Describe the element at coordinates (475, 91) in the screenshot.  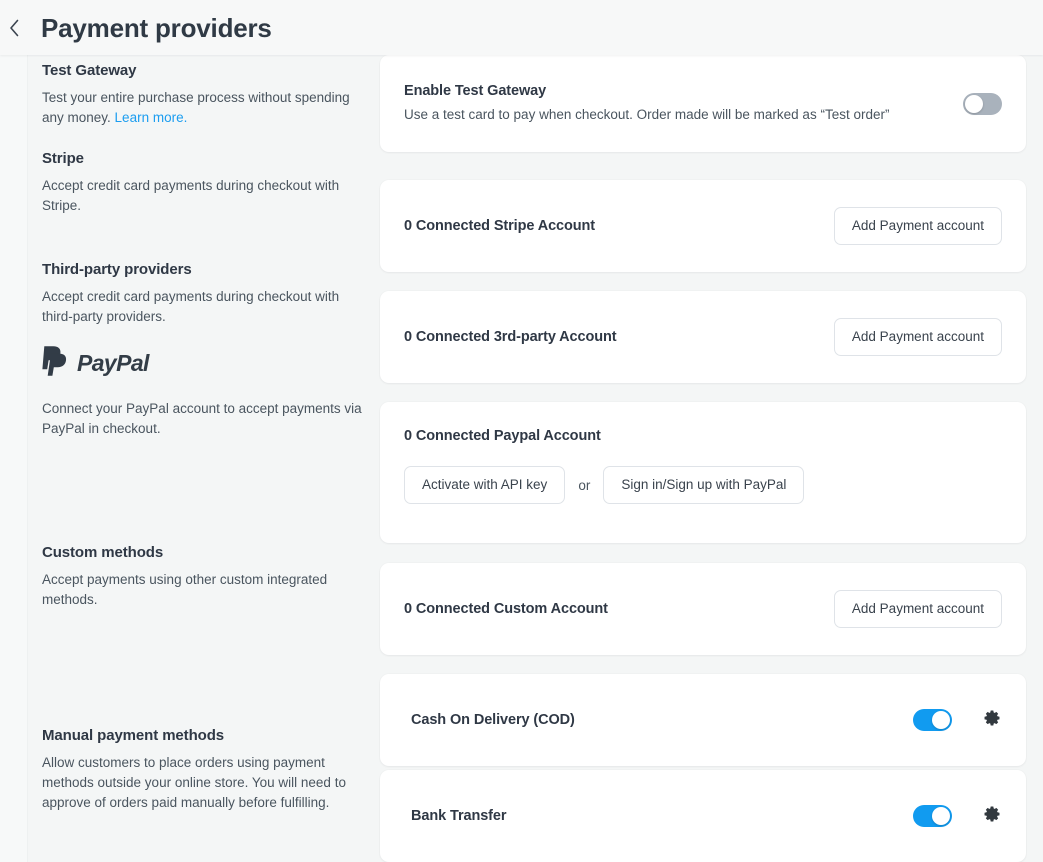
I see `card-title-test-gateway: Enable Test Gateway` at that location.